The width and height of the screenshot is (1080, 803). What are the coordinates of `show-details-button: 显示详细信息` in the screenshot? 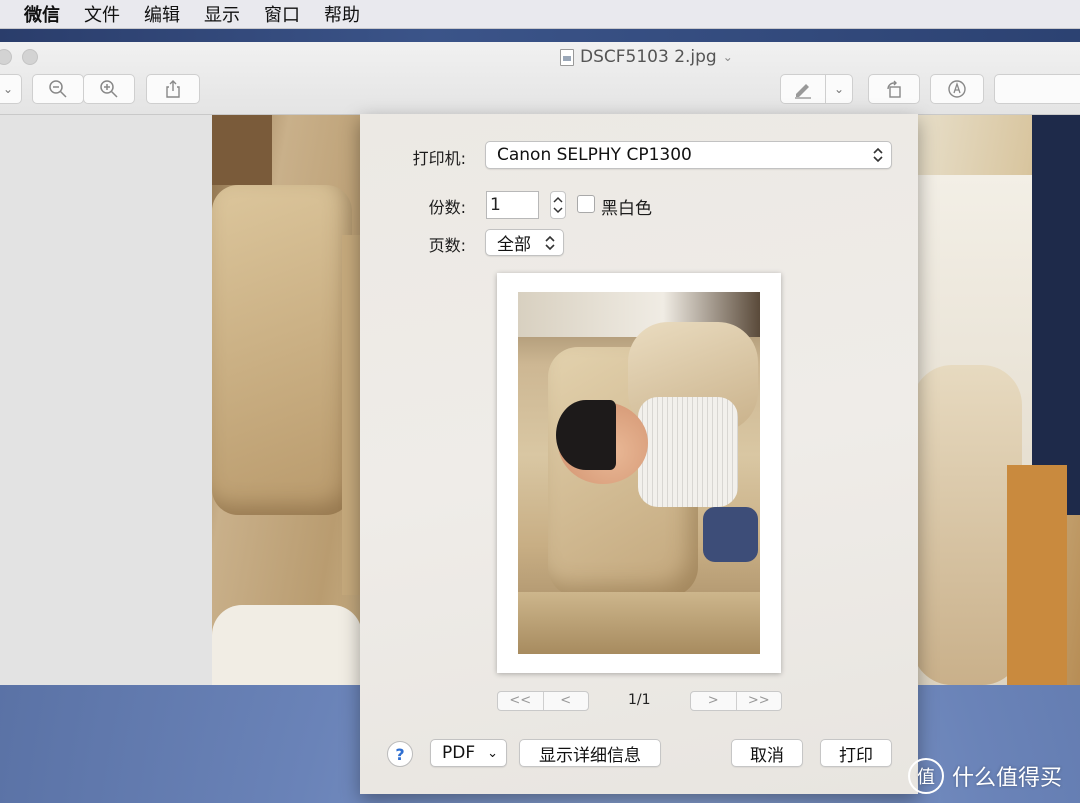 It's located at (590, 753).